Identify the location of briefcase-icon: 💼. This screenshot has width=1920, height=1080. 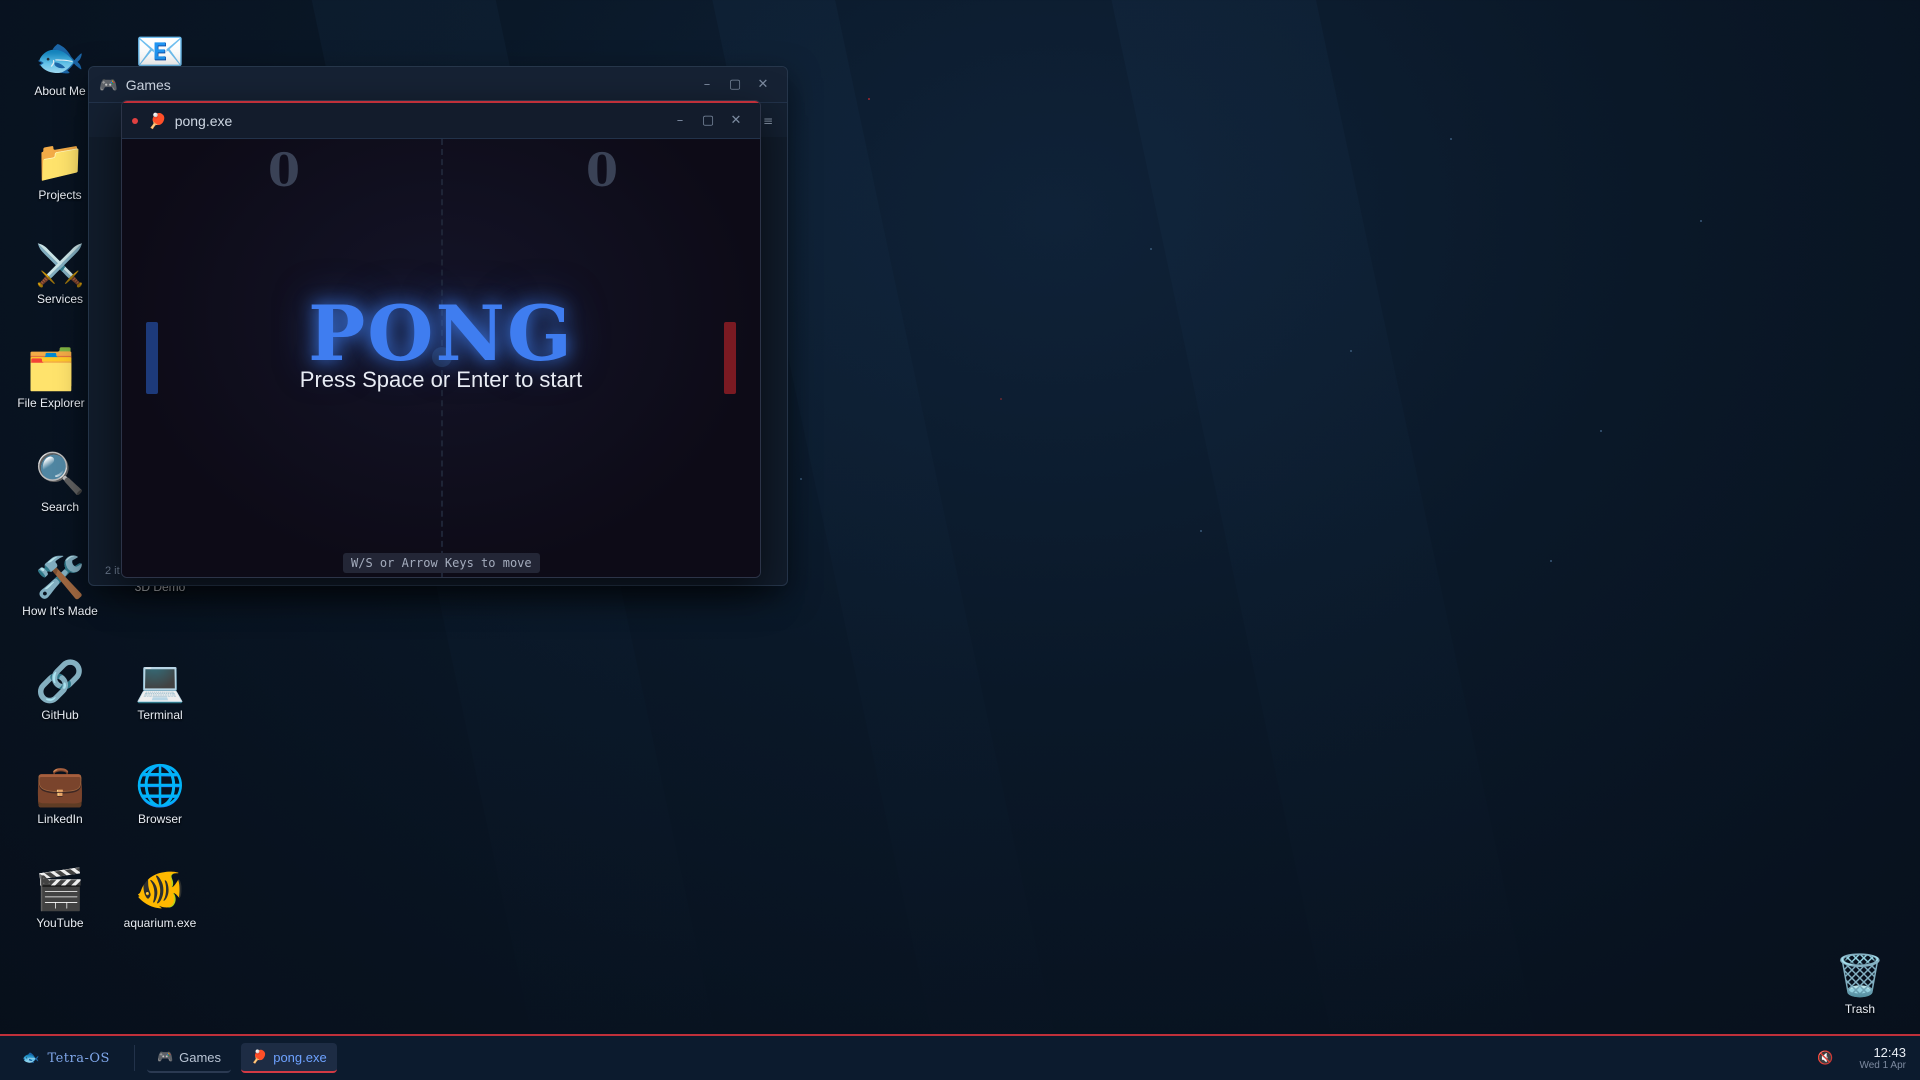
(60, 786).